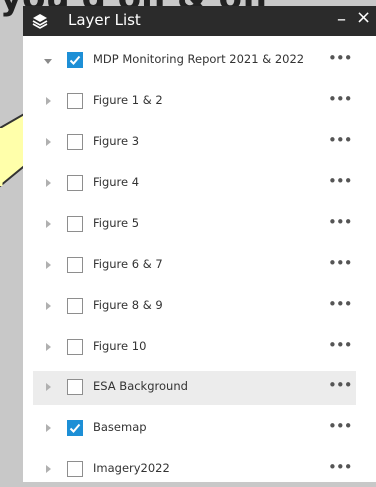  I want to click on layer-row: MDP Monitoring Report 2021 & 2022 •••, so click(194, 61).